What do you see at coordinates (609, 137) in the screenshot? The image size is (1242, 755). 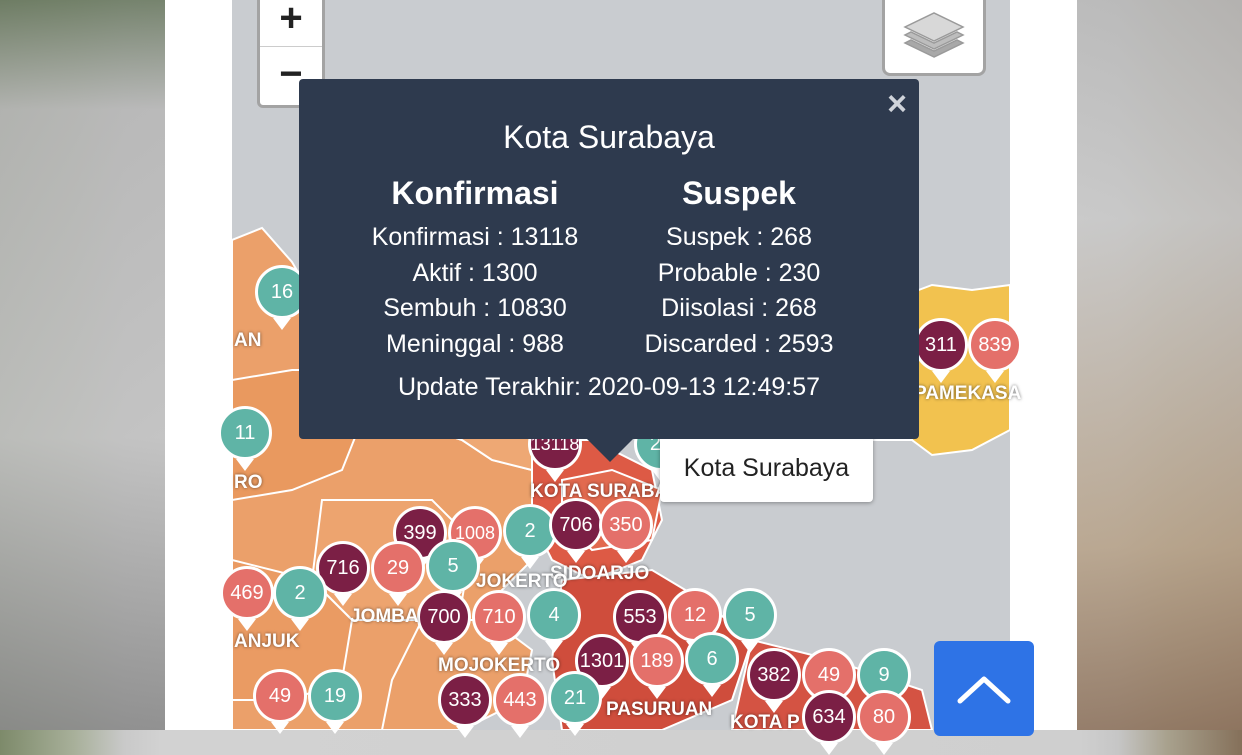 I see `popup-title: Kota Surabaya` at bounding box center [609, 137].